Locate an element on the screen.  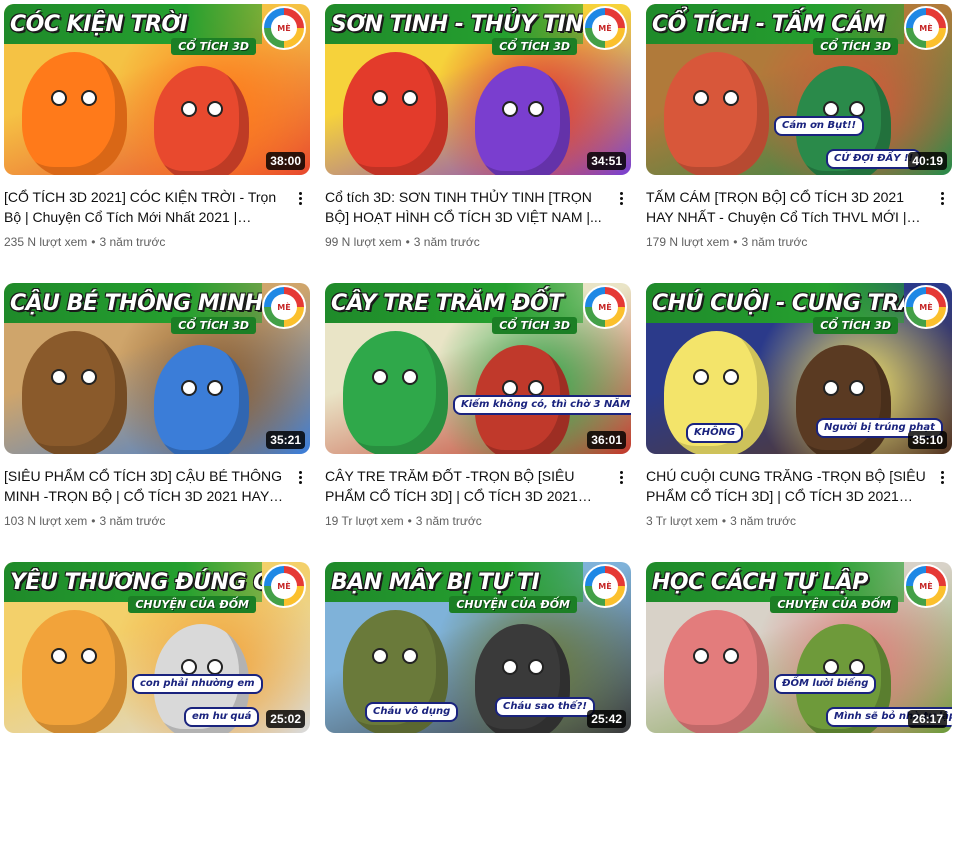
view-count: 179 N lượt xem is located at coordinates (688, 242).